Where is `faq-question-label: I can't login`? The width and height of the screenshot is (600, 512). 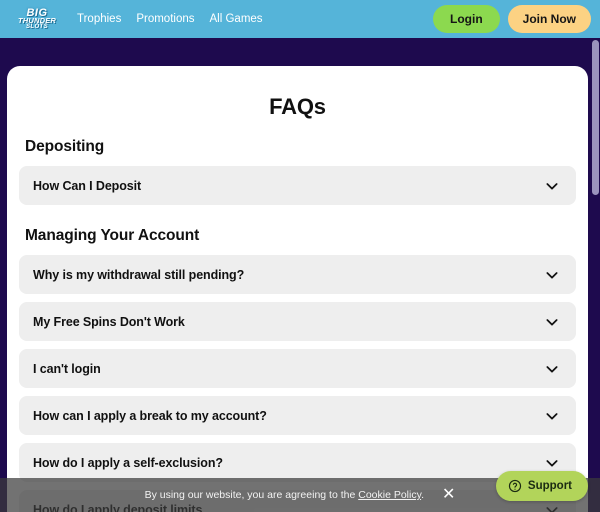
faq-question-label: I can't login is located at coordinates (67, 368).